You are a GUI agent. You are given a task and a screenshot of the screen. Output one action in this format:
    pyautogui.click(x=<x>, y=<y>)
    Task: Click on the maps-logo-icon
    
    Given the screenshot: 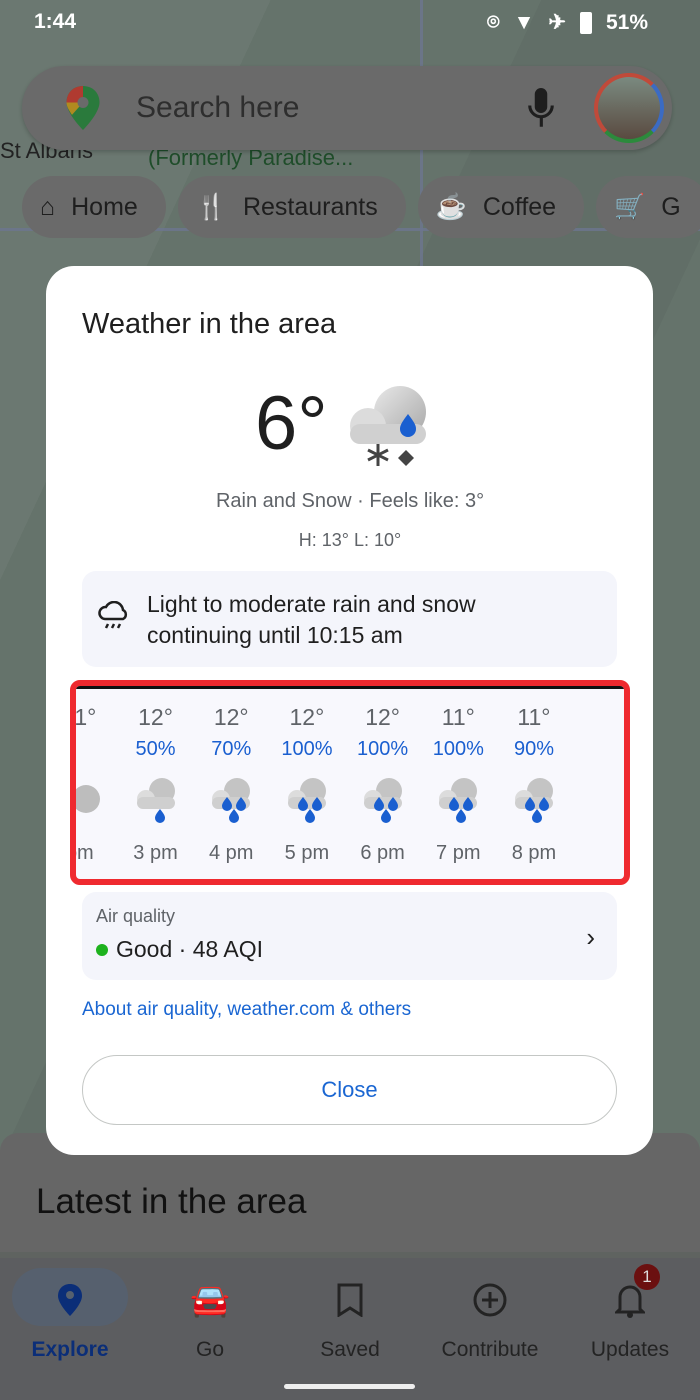 What is the action you would take?
    pyautogui.click(x=83, y=108)
    